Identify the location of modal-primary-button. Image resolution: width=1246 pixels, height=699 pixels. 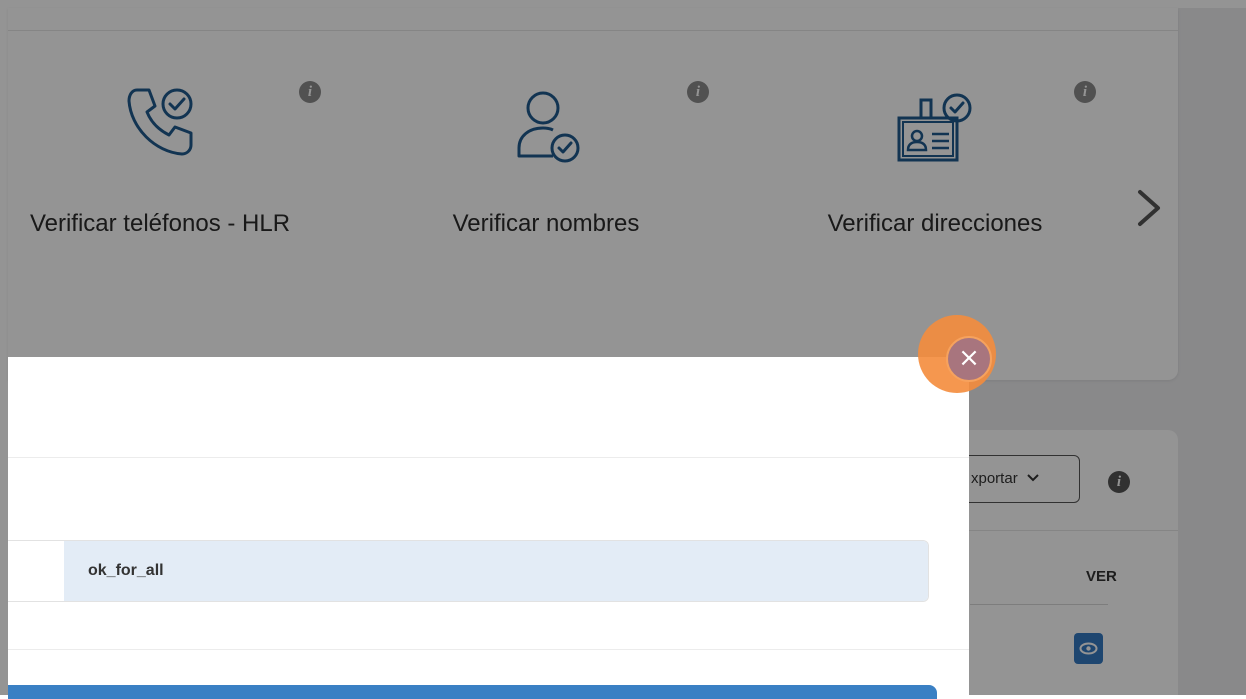
(472, 692).